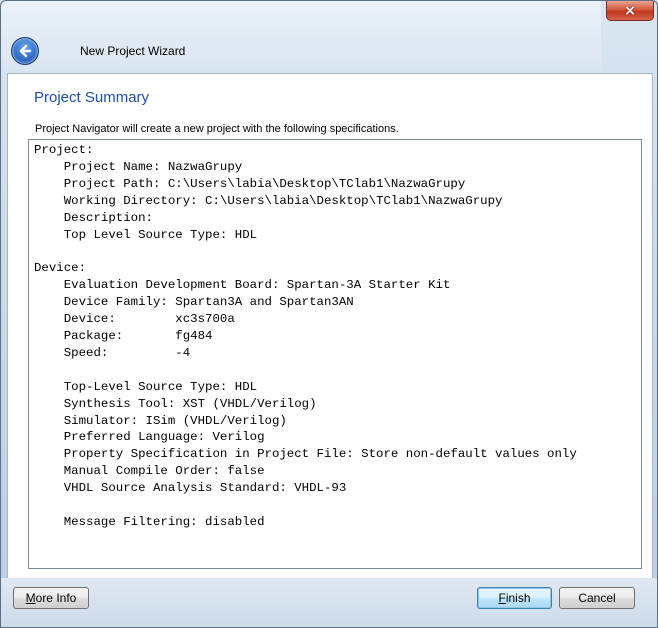 The width and height of the screenshot is (658, 628). What do you see at coordinates (160, 420) in the screenshot?
I see `summary-line: Simulator: ISim (VHDL/Verilog)` at bounding box center [160, 420].